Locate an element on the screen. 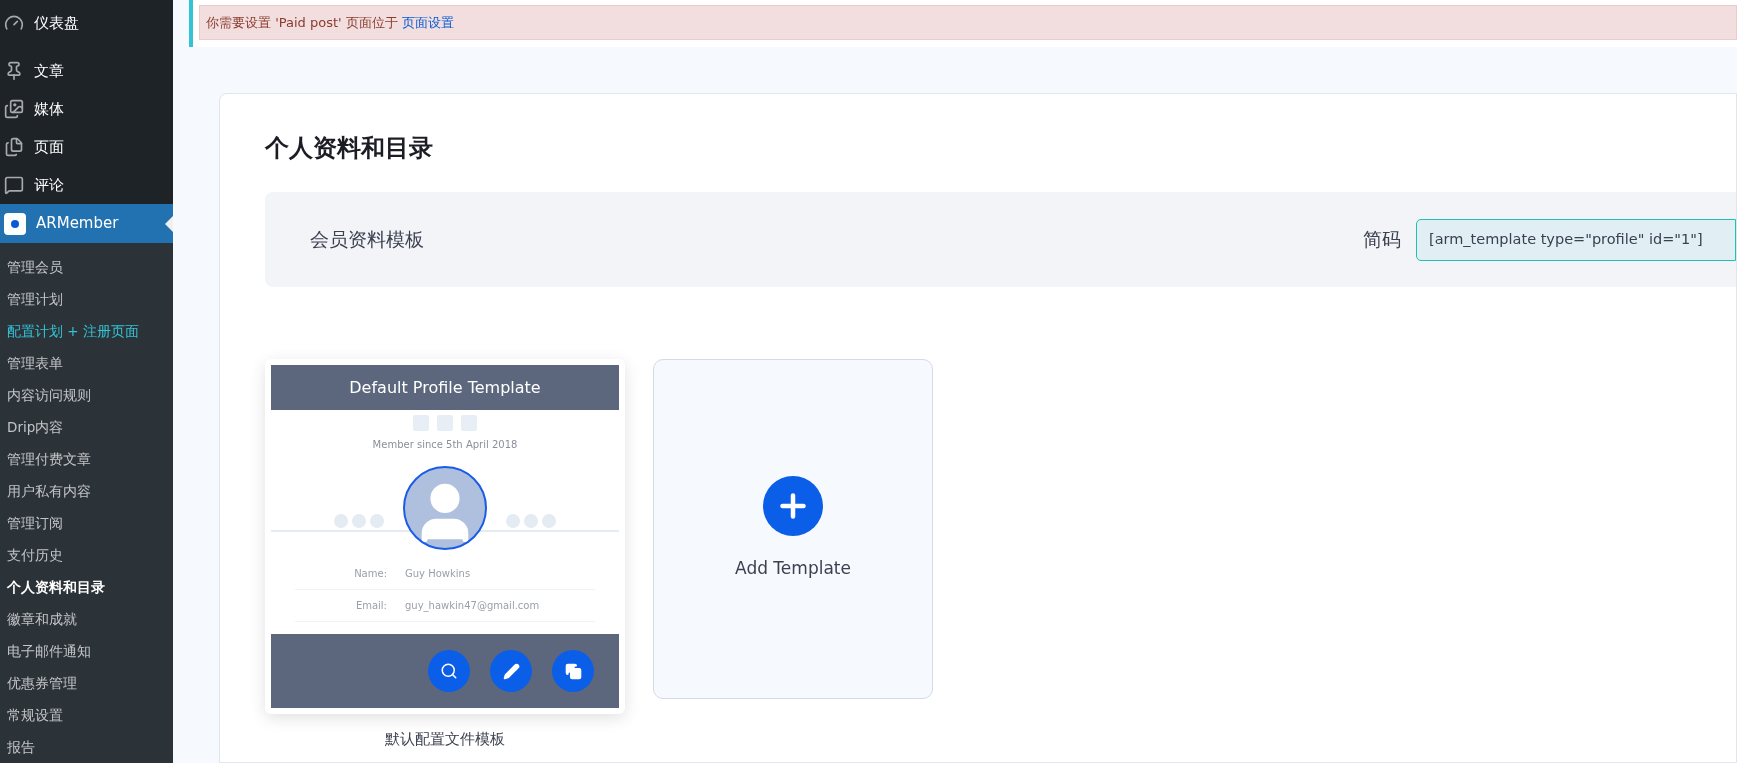  pin-icon is located at coordinates (14, 71).